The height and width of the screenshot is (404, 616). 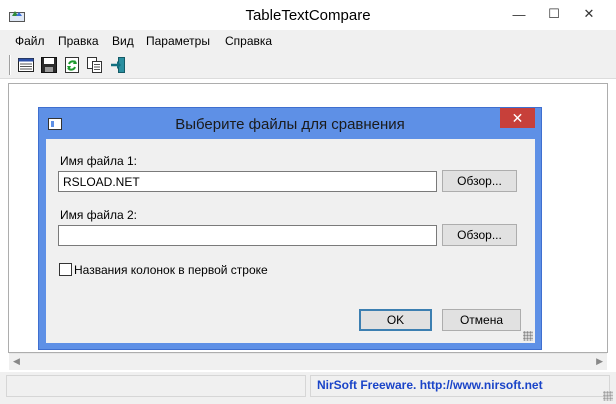 I want to click on cancel-button: Отмена, so click(x=481, y=320).